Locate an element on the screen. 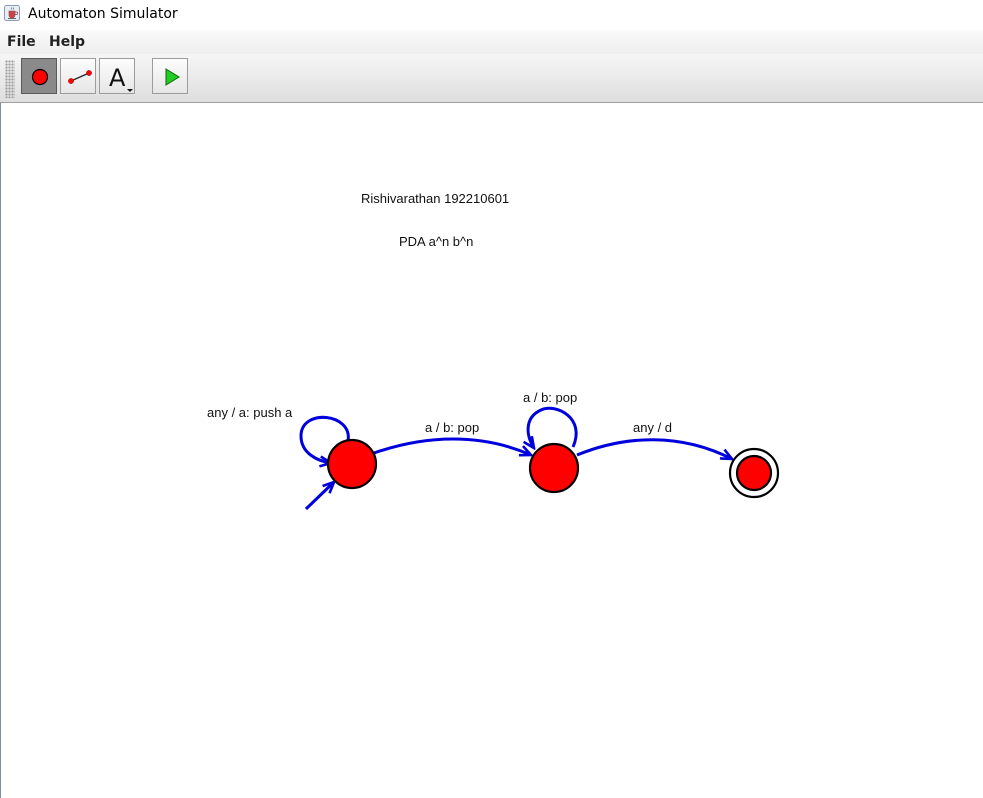 This screenshot has height=798, width=983. menu-file: File is located at coordinates (21, 42).